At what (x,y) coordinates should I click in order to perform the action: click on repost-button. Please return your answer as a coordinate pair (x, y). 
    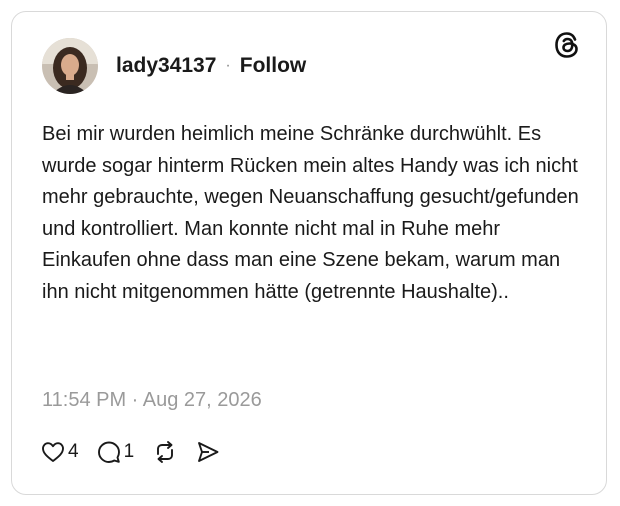
    Looking at the image, I should click on (165, 452).